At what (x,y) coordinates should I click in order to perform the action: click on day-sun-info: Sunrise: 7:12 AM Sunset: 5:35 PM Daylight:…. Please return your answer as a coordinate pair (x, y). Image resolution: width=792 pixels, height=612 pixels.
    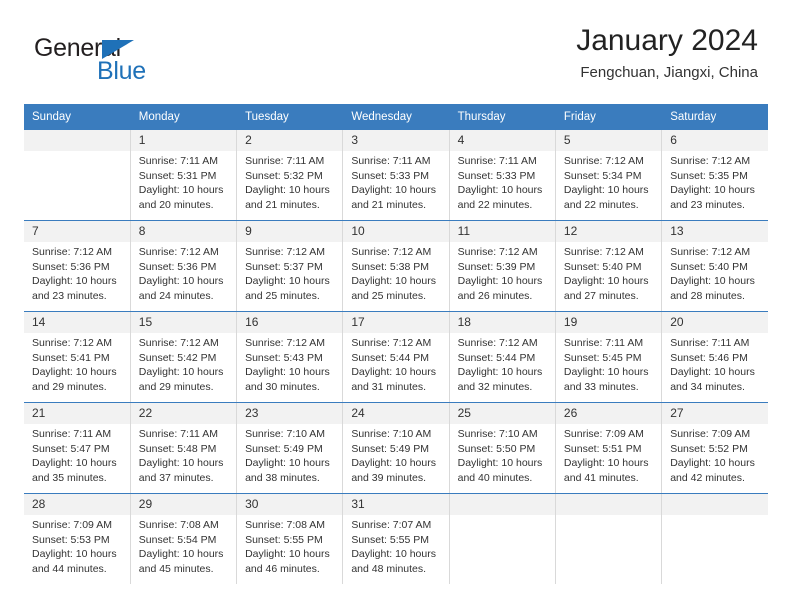
    Looking at the image, I should click on (715, 181).